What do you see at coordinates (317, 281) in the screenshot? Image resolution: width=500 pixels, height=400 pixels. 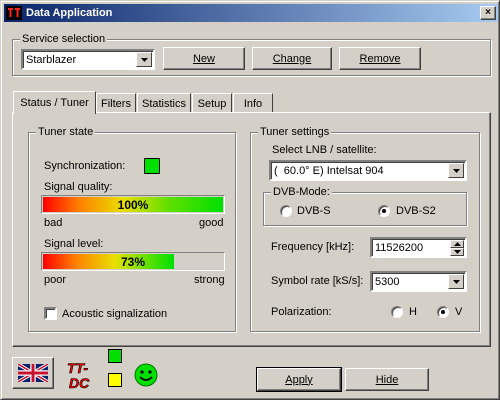 I see `symbol-rate-label: Symbol rate [kS/s]:` at bounding box center [317, 281].